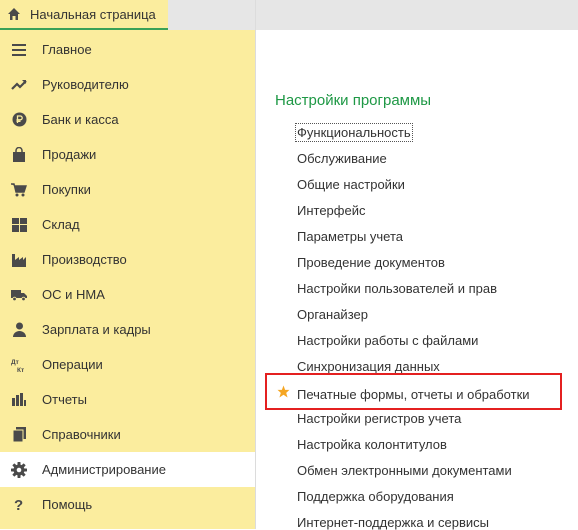  I want to click on bar-chart-icon, so click(19, 400).